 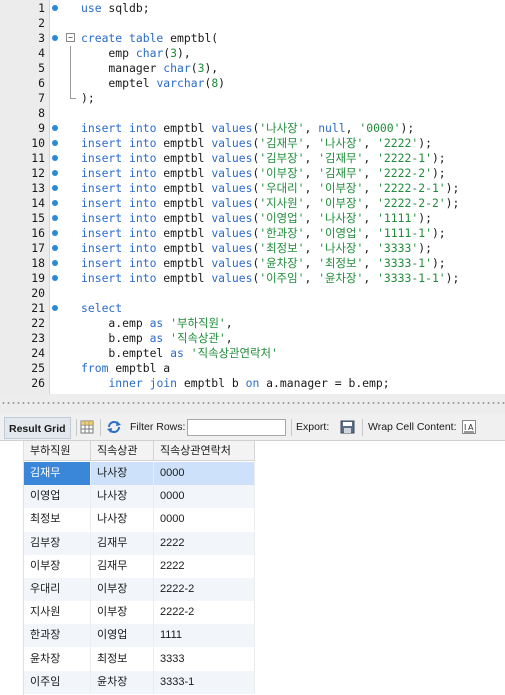 What do you see at coordinates (88, 98) in the screenshot?
I see `code-text: );` at bounding box center [88, 98].